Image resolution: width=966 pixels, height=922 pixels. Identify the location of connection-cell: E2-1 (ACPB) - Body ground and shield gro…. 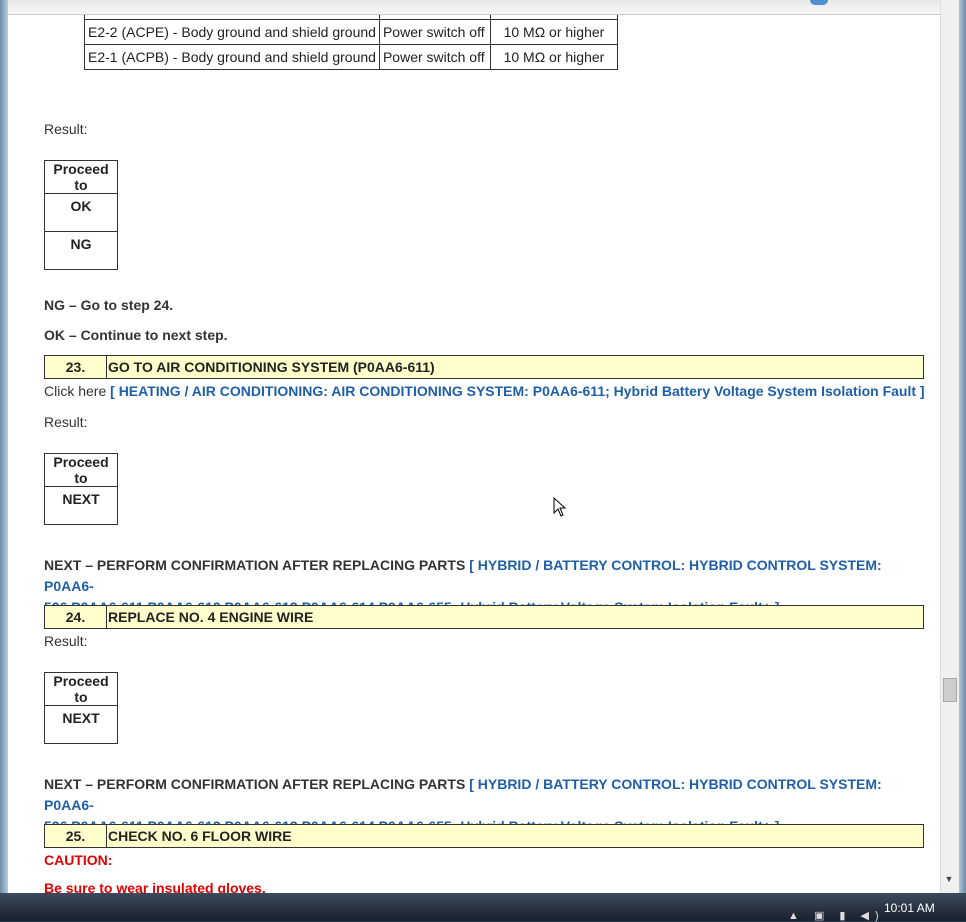
(232, 57).